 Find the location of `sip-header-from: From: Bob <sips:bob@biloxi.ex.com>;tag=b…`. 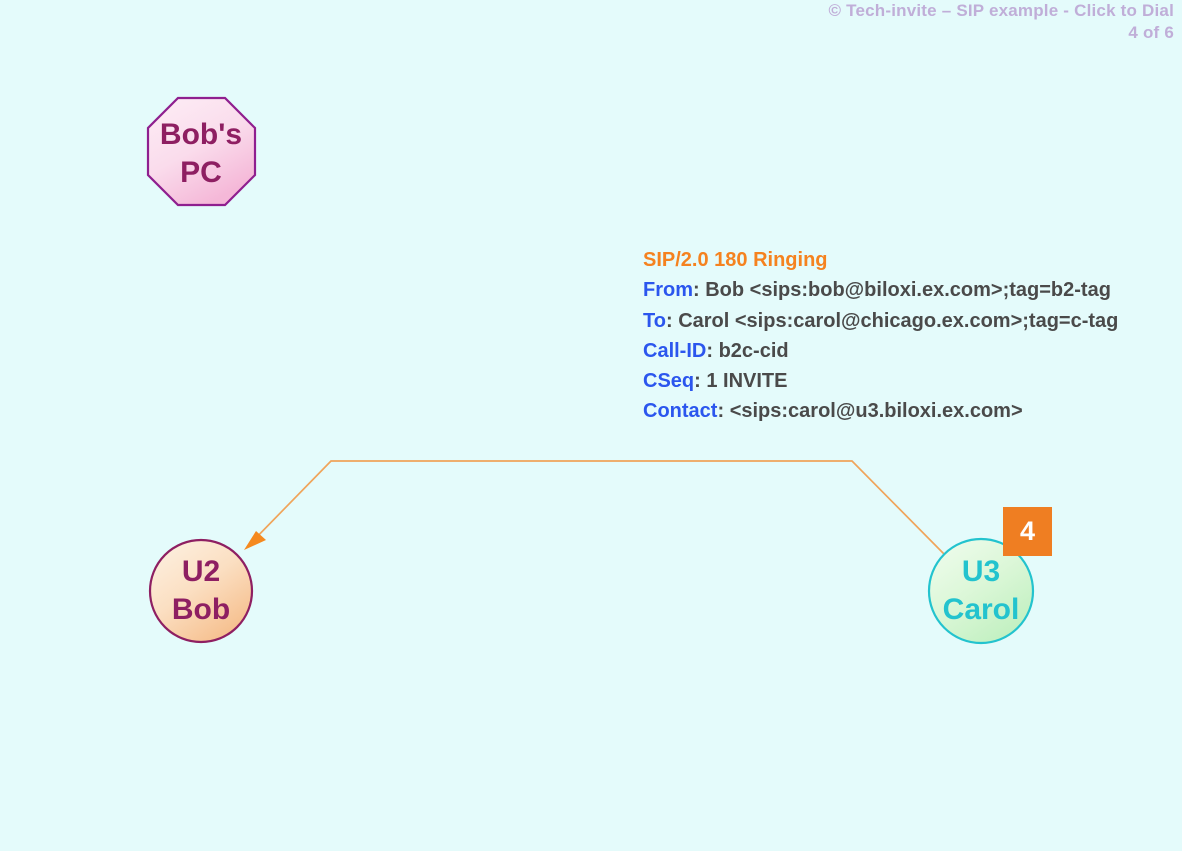

sip-header-from: From: Bob <sips:bob@biloxi.ex.com>;tag=b… is located at coordinates (903, 290).